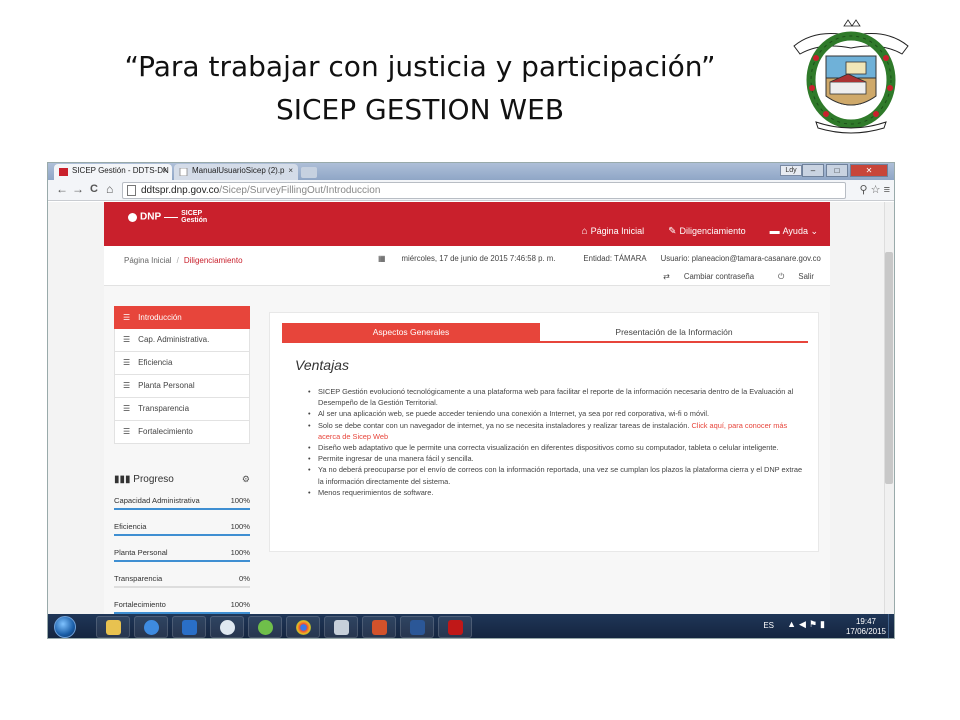  Describe the element at coordinates (182, 432) in the screenshot. I see `sidebar-item-fortalecimiento: ☰ Fortalecimiento` at that location.